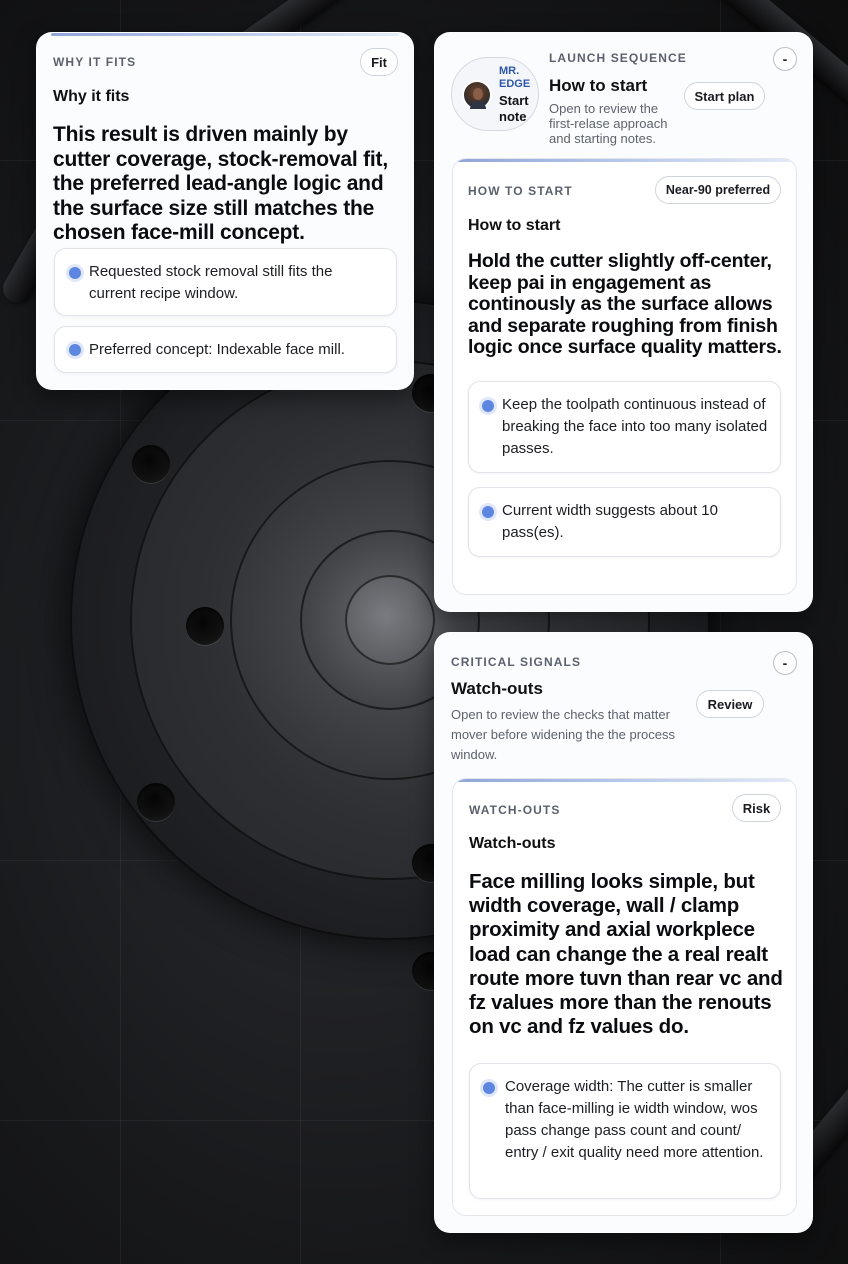  Describe the element at coordinates (217, 349) in the screenshot. I see `bullet-text: Preferred concept: Indexable face mill.` at that location.